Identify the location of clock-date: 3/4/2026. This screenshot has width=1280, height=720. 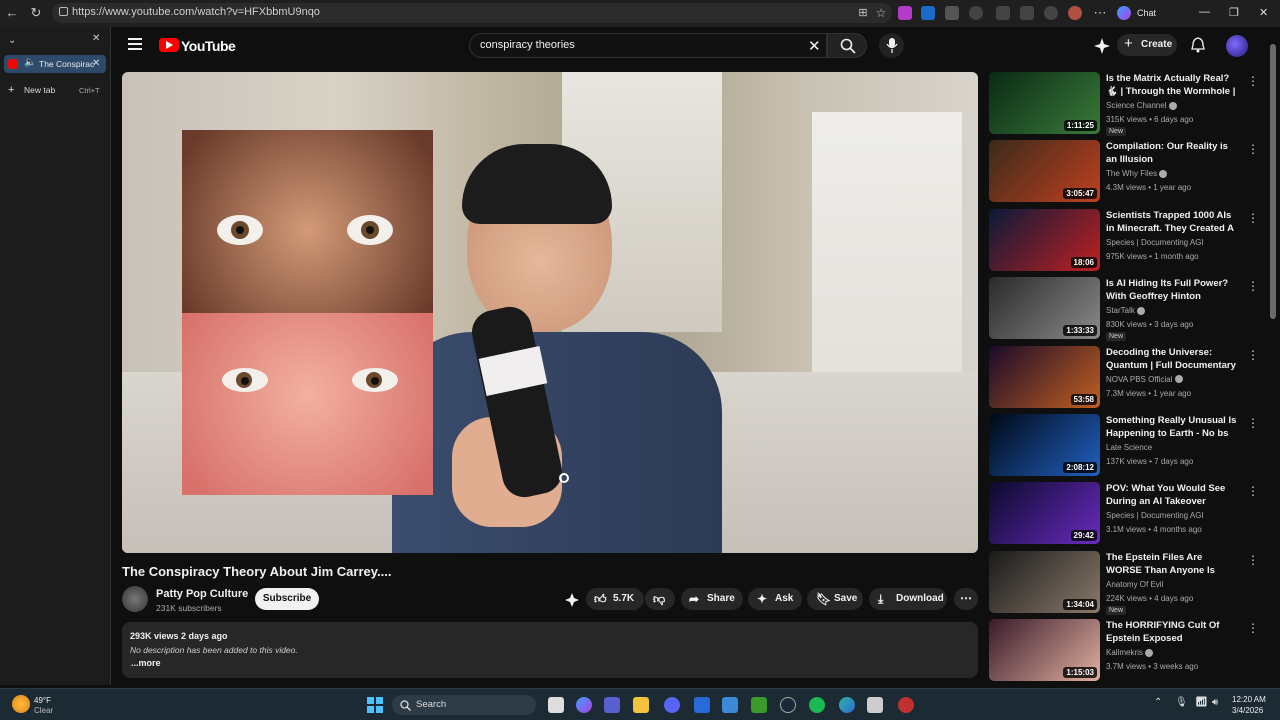
(1247, 710).